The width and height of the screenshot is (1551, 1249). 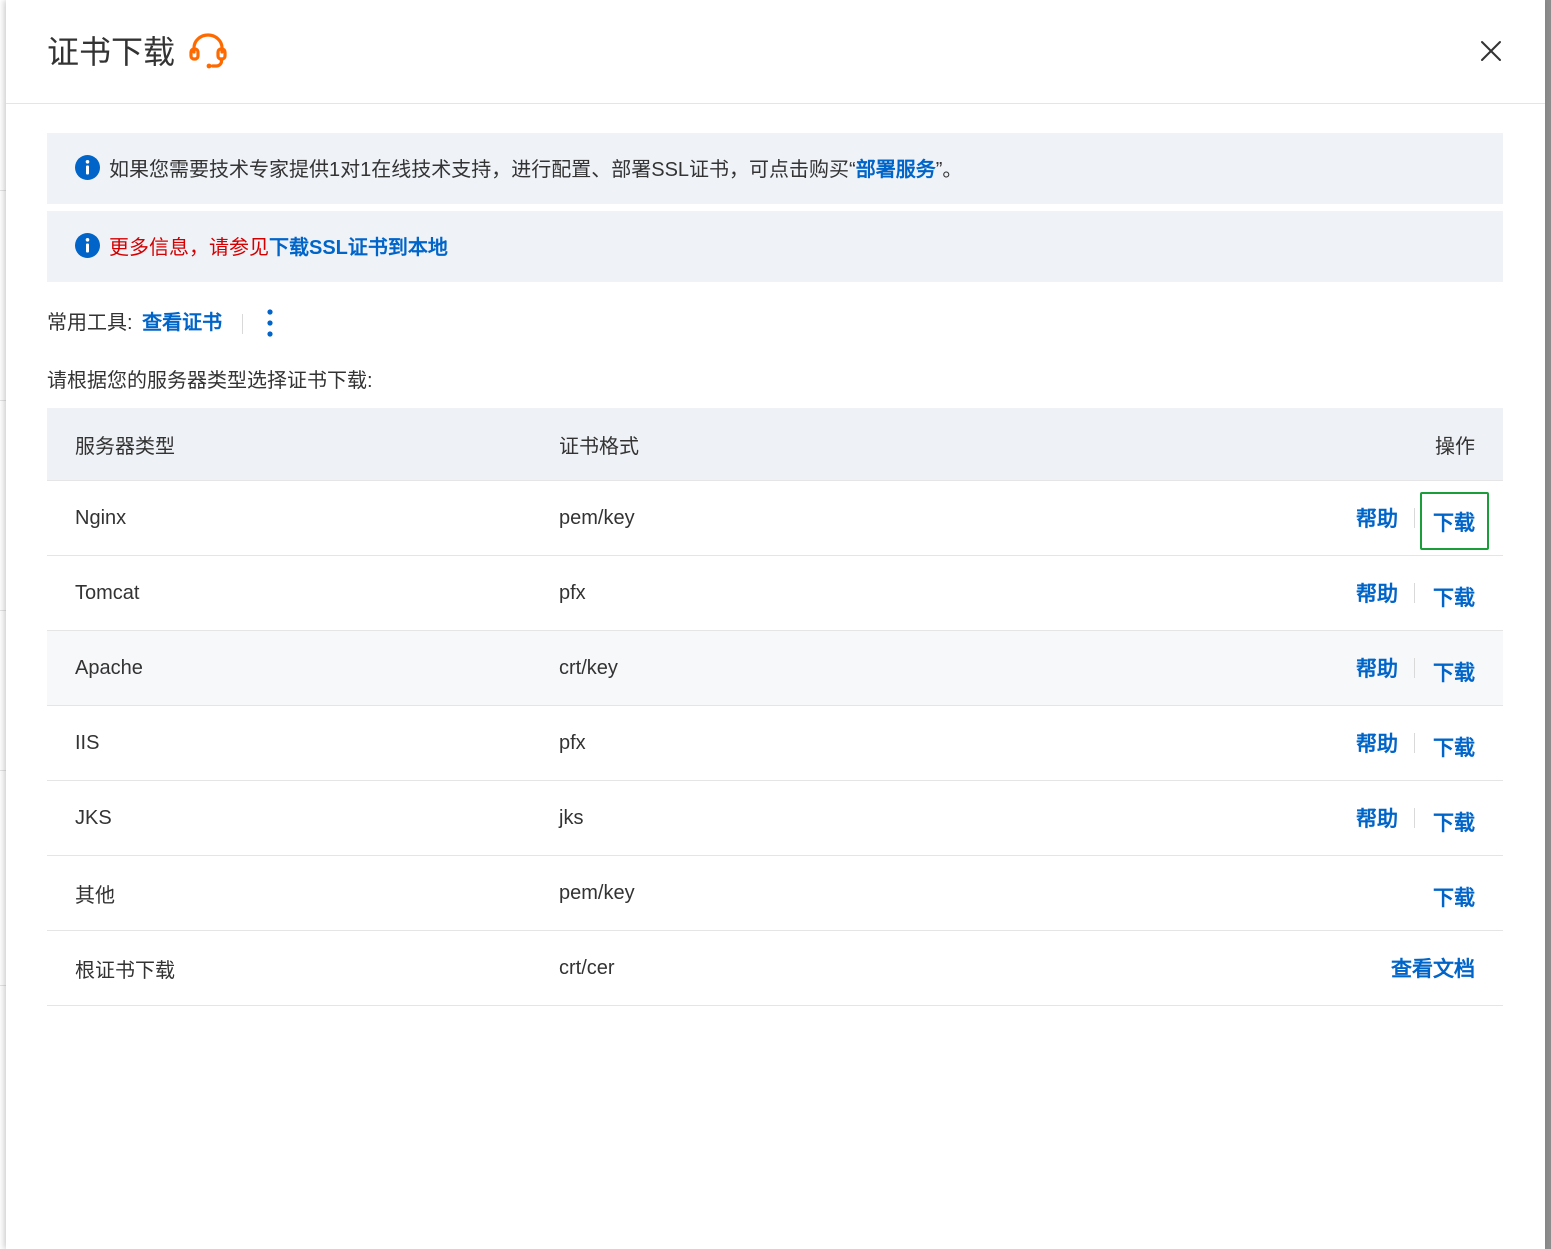 I want to click on common-tools: 常用工具: 查看证书, so click(x=160, y=323).